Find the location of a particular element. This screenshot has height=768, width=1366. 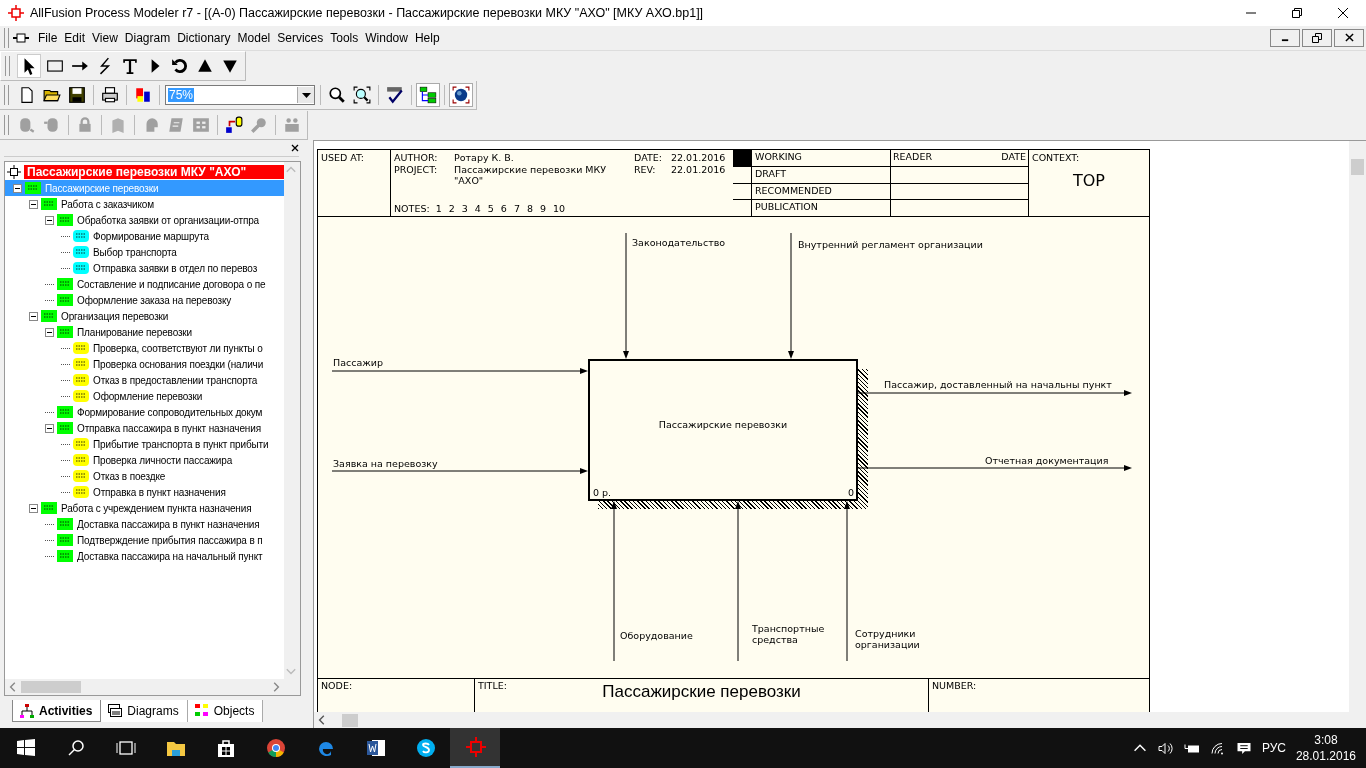

app-icon is located at coordinates (476, 747).